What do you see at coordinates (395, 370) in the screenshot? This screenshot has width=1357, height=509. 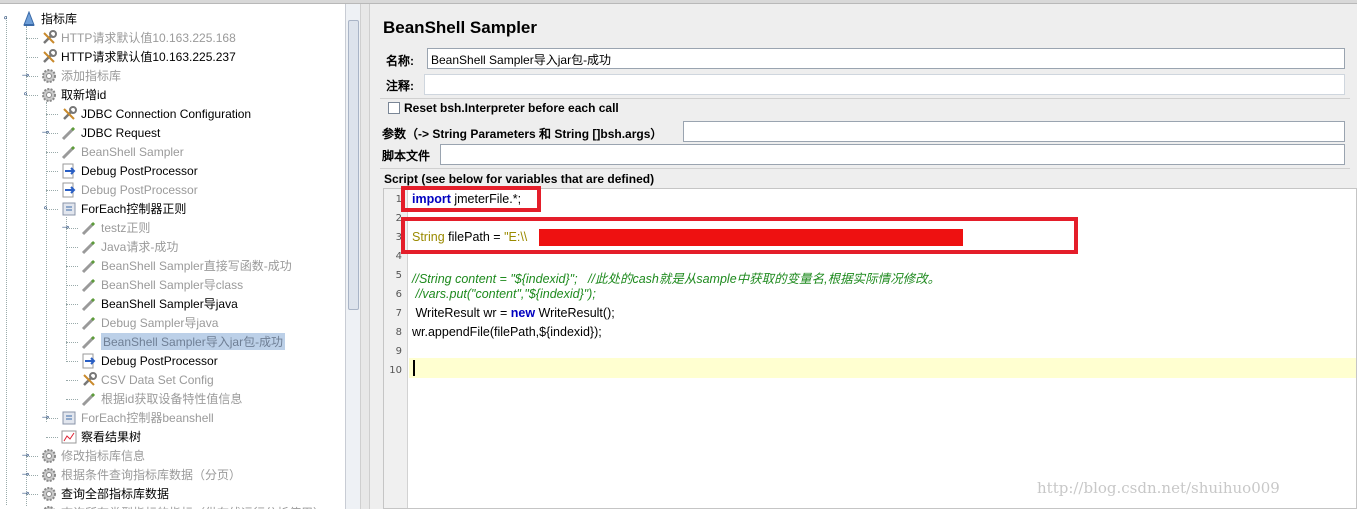 I see `line-number: 10` at bounding box center [395, 370].